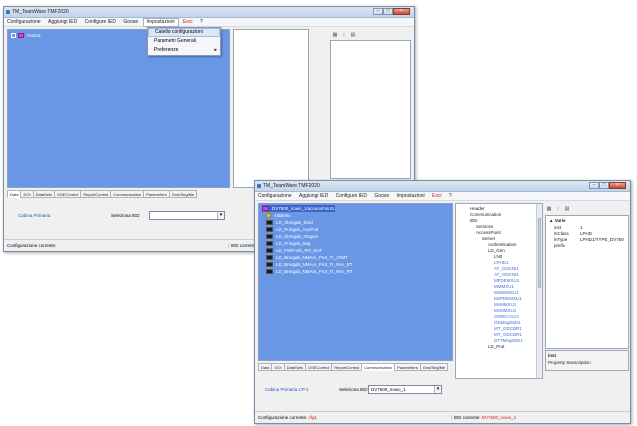 The height and width of the screenshot is (426, 637). I want to click on scroll-thumb, so click(539, 253).